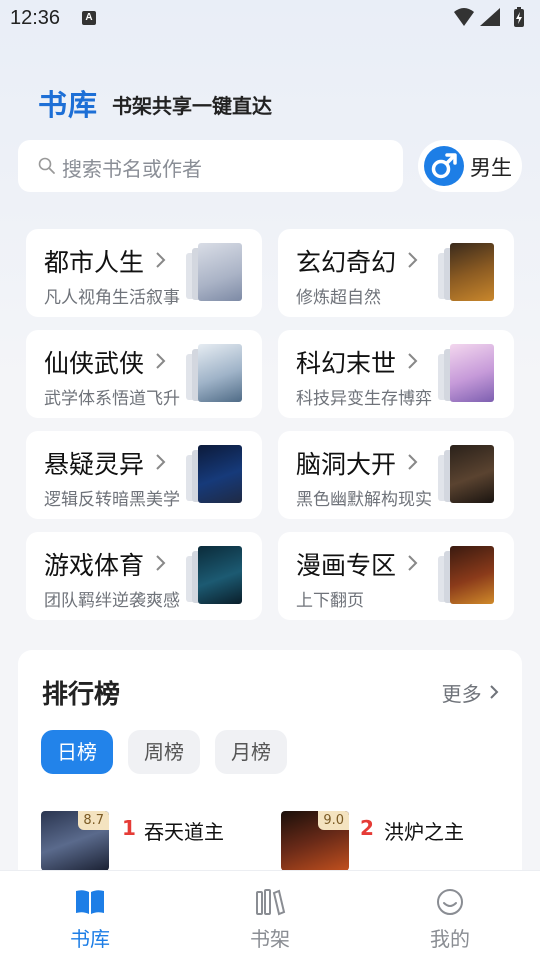 The width and height of the screenshot is (540, 961). Describe the element at coordinates (450, 939) in the screenshot. I see `tab-label: 我的` at that location.